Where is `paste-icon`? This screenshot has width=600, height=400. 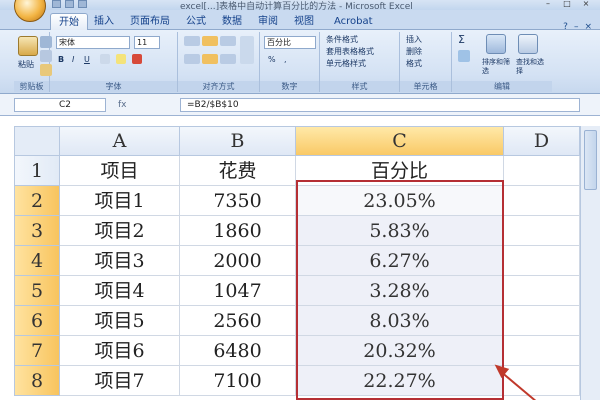
paste-icon is located at coordinates (28, 46).